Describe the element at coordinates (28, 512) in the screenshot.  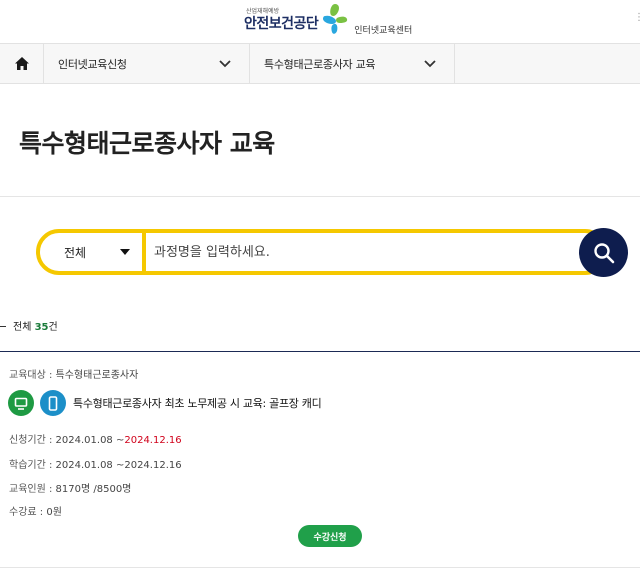
I see `fee-label: 수강료 :` at that location.